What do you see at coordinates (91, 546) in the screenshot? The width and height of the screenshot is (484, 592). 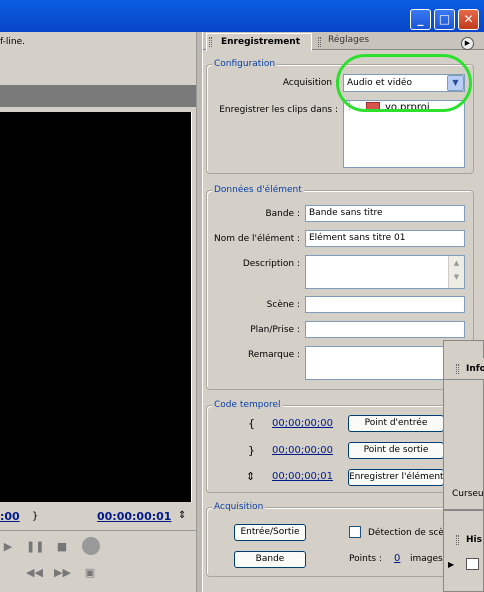 I see `record-icon` at bounding box center [91, 546].